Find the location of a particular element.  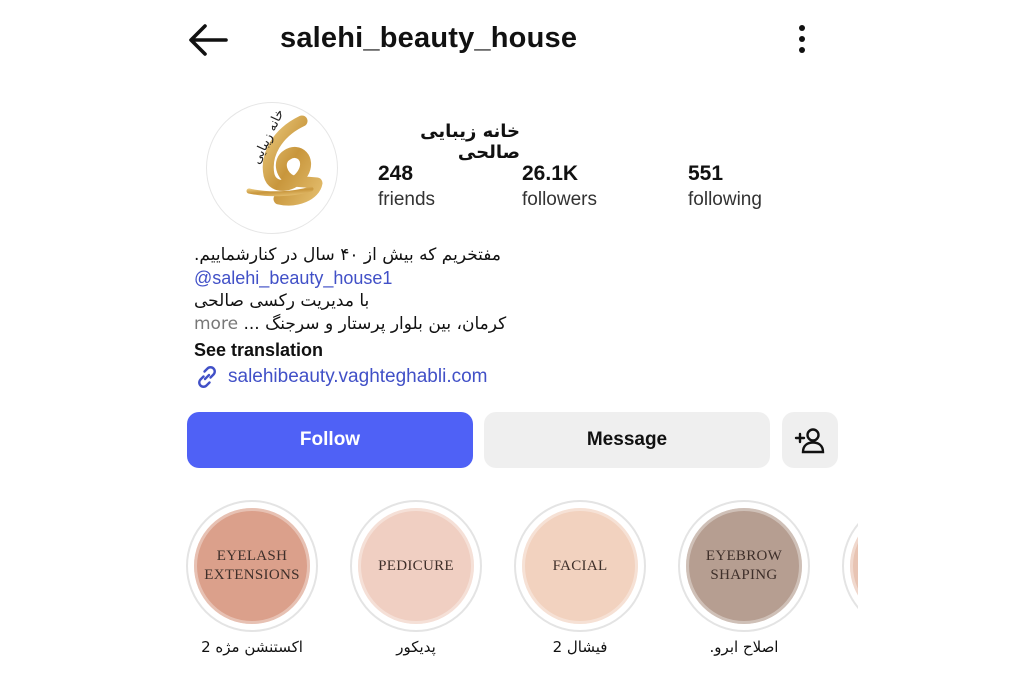

story-highlight-eyebrow: EYEBROW SHAPING اصلاح ابرو. is located at coordinates (744, 578).